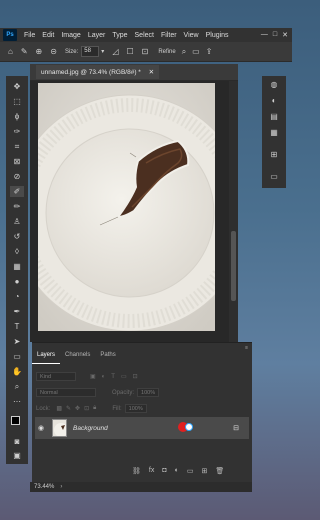 The width and height of the screenshot is (320, 520). What do you see at coordinates (107, 357) in the screenshot?
I see `tab-paths: Paths` at bounding box center [107, 357].